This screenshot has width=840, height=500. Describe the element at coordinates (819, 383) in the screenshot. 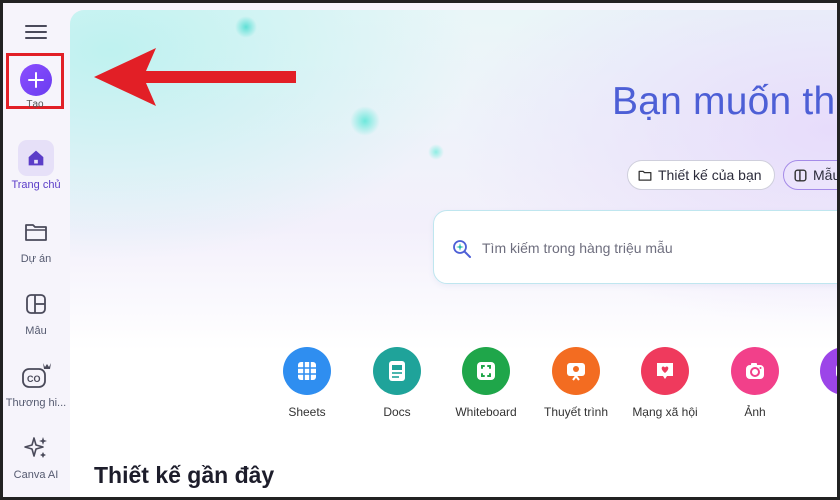

I see `category-video: Vi` at that location.